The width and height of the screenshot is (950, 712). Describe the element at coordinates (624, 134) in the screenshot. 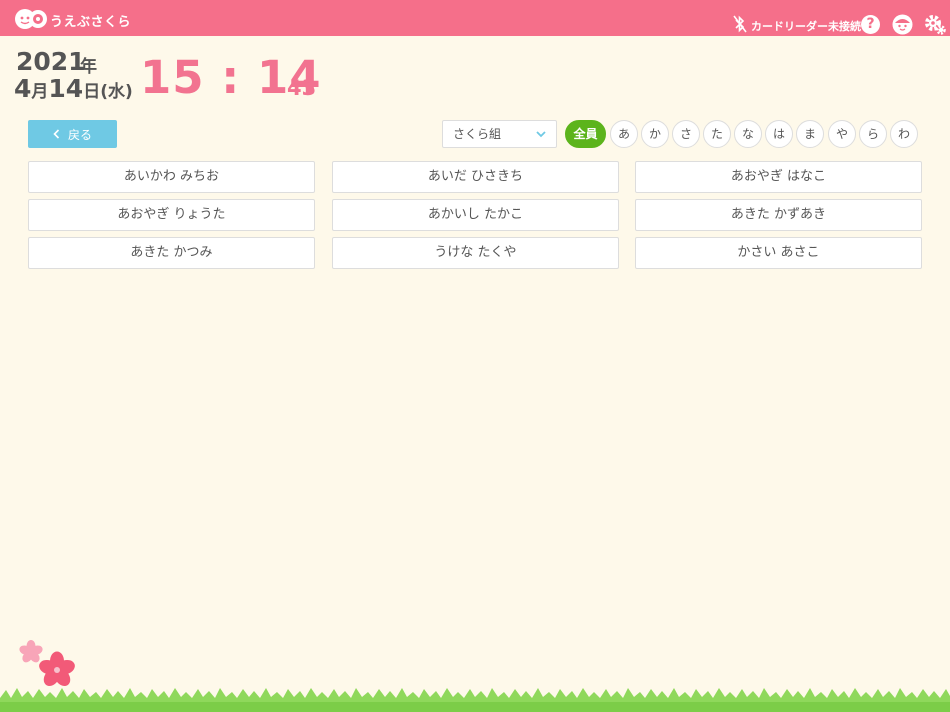

I see `kana-filter-a: あ` at that location.